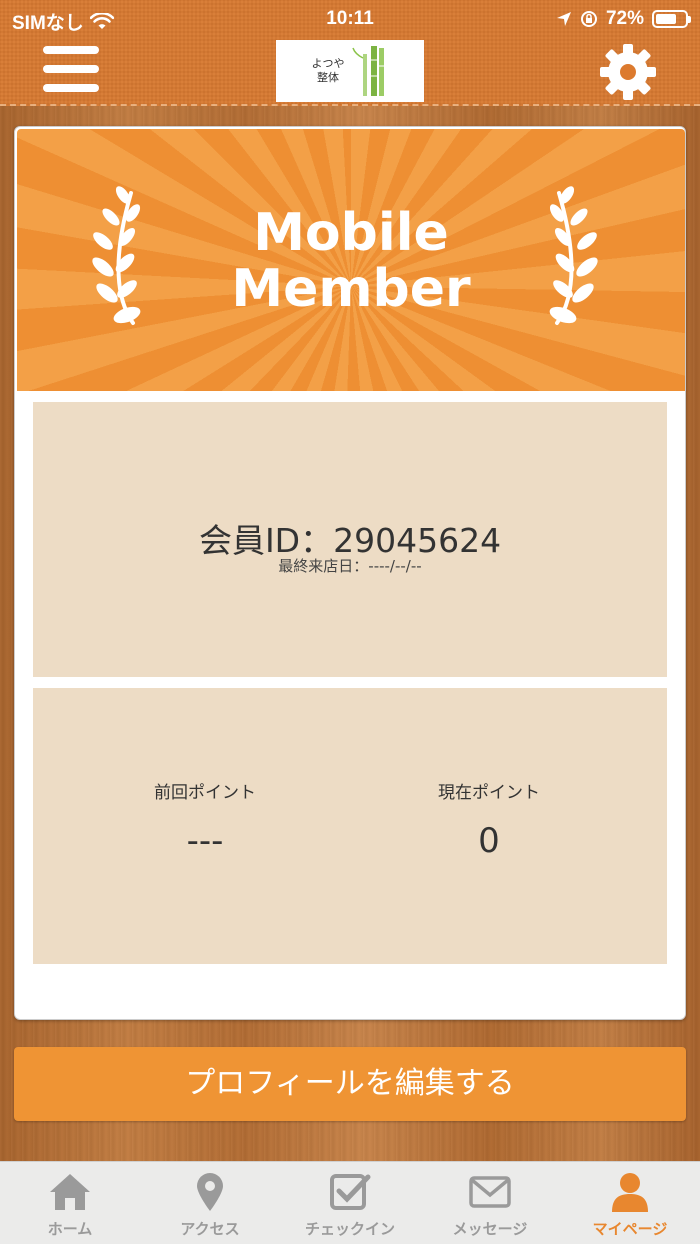 This screenshot has width=700, height=1244. I want to click on previous-points: 前回ポイント ---, so click(205, 819).